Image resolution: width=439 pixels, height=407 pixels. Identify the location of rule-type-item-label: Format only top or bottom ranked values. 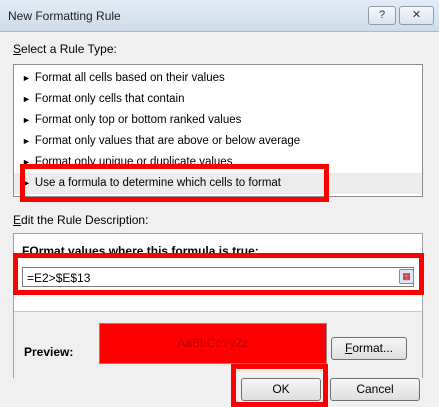
(138, 120).